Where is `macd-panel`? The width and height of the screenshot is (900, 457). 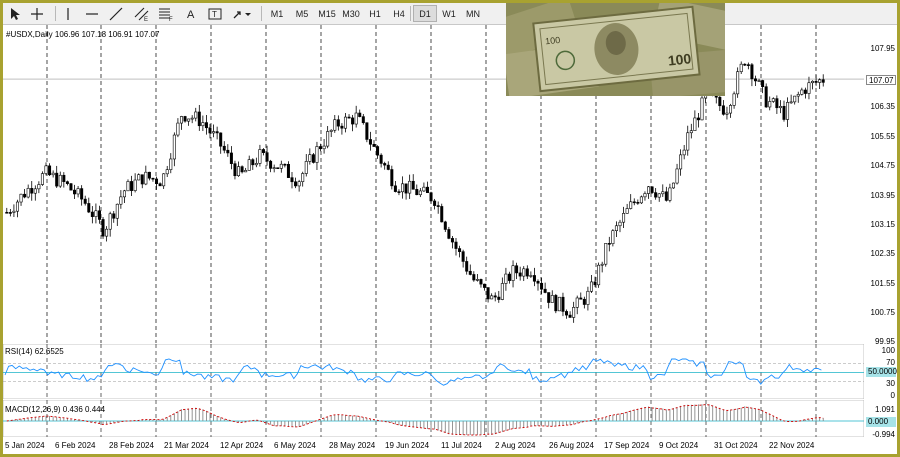 macd-panel is located at coordinates (433, 418).